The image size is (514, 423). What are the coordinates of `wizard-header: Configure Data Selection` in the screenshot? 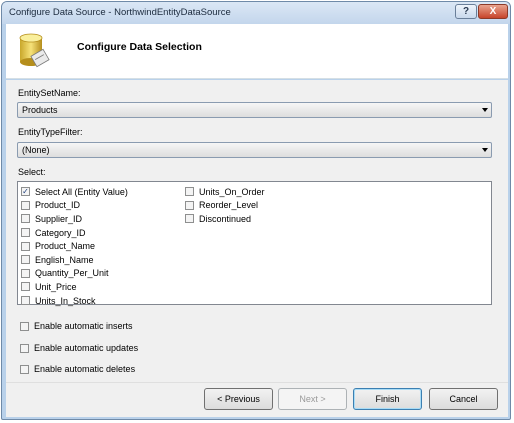 It's located at (257, 51).